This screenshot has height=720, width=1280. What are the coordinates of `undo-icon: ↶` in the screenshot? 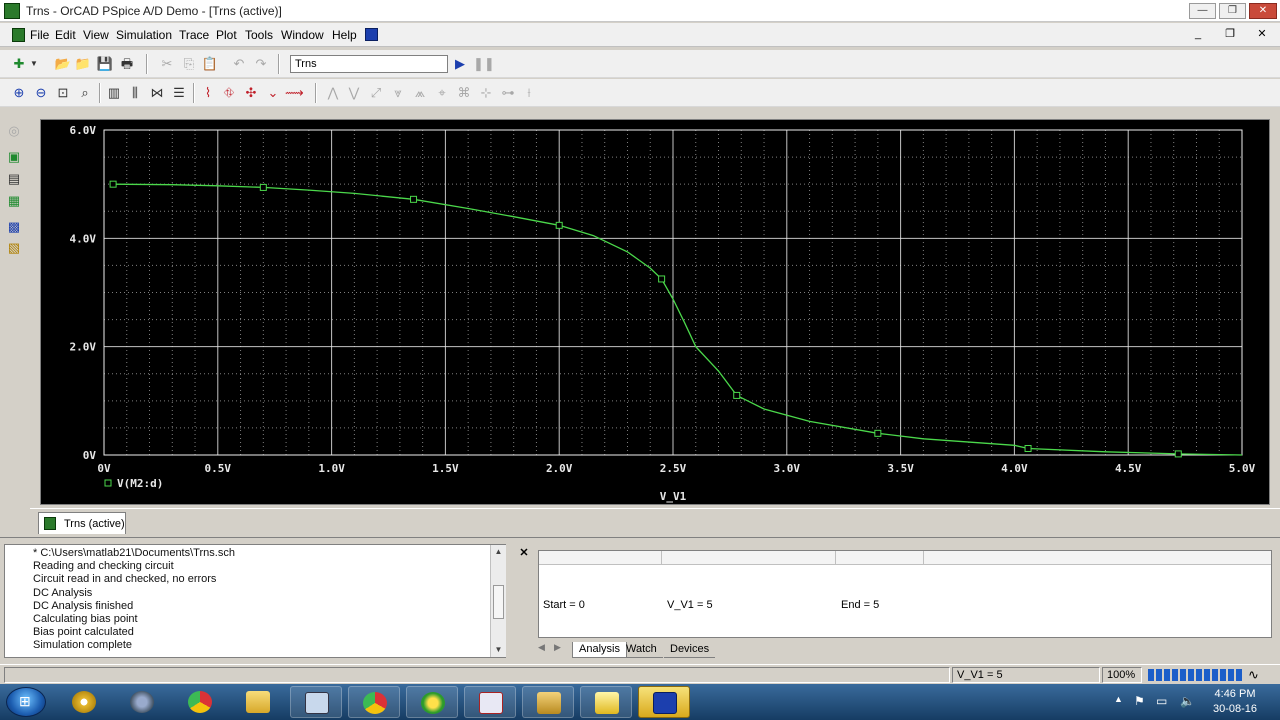 It's located at (239, 64).